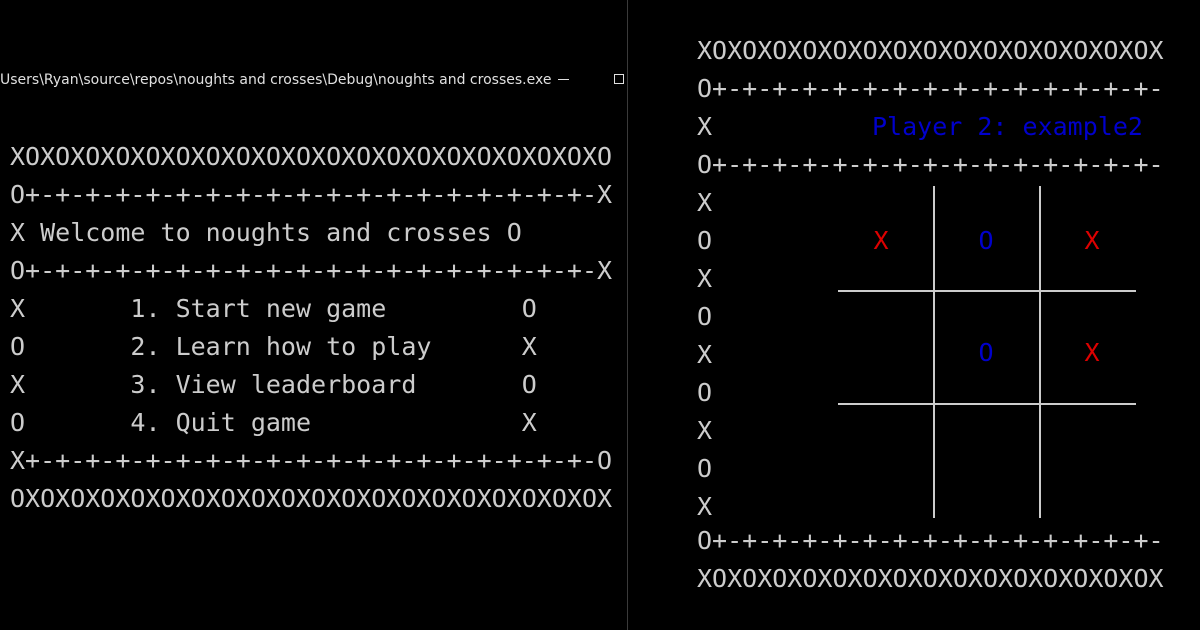 The width and height of the screenshot is (1200, 630). What do you see at coordinates (311, 498) in the screenshot?
I see `menu-bottom-border: OXOXOXOXOXOXOXOXOXOXOXOXOXOXOXOXOXOXOXOX` at bounding box center [311, 498].